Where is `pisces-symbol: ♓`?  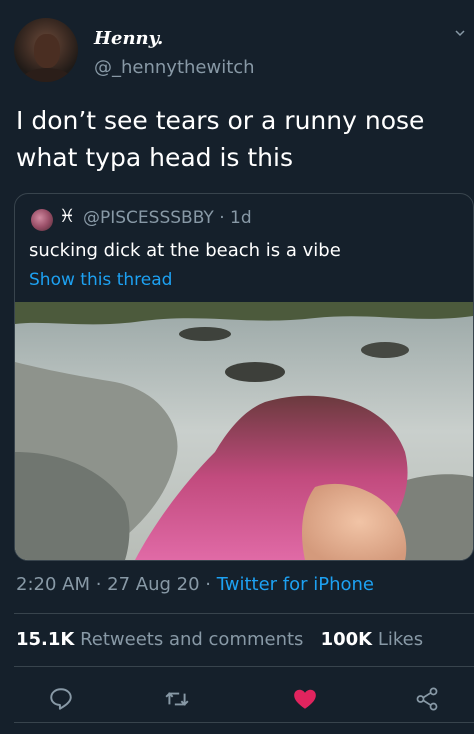 pisces-symbol: ♓ is located at coordinates (67, 216).